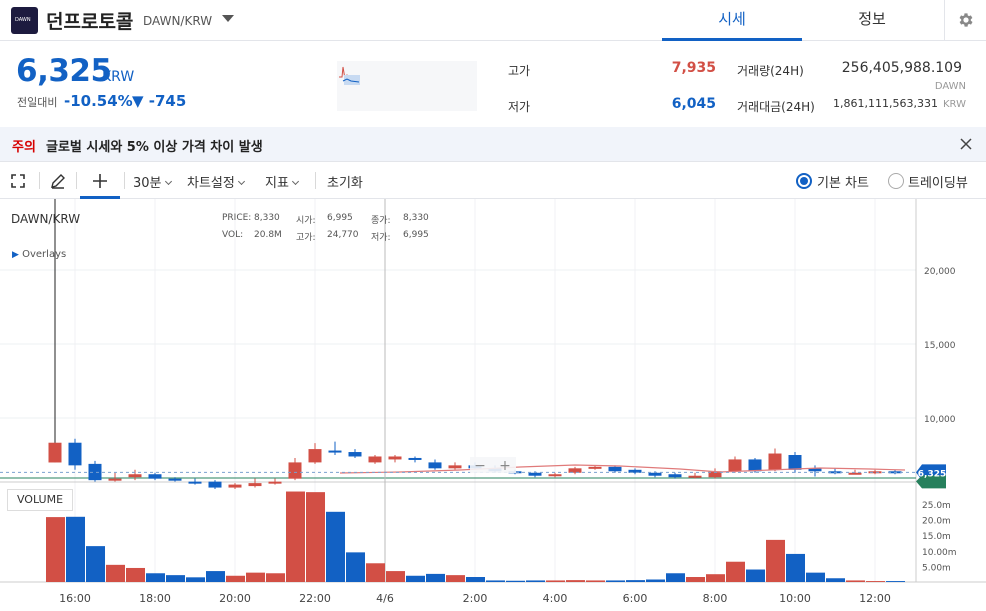 The image size is (986, 611). What do you see at coordinates (932, 474) in the screenshot?
I see `current-price-tag-label: 6,325` at bounding box center [932, 474].